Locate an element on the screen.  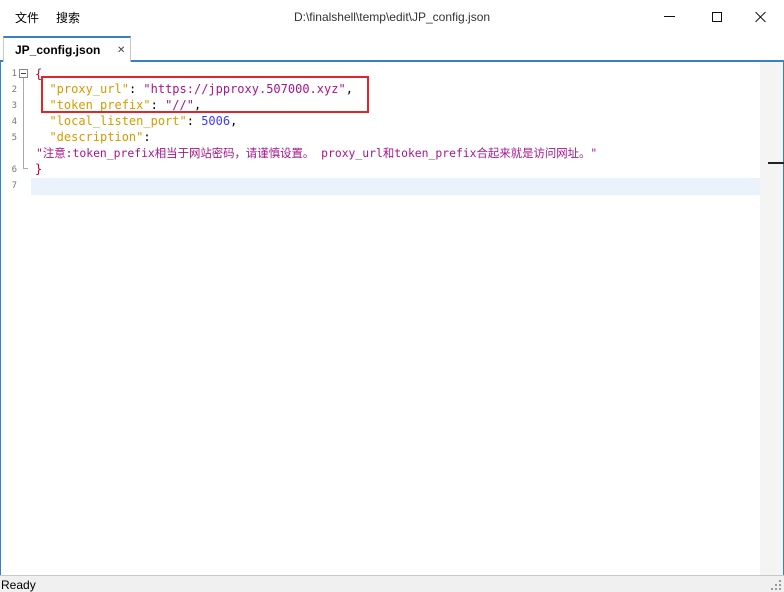
brace-close: } is located at coordinates (39, 169).